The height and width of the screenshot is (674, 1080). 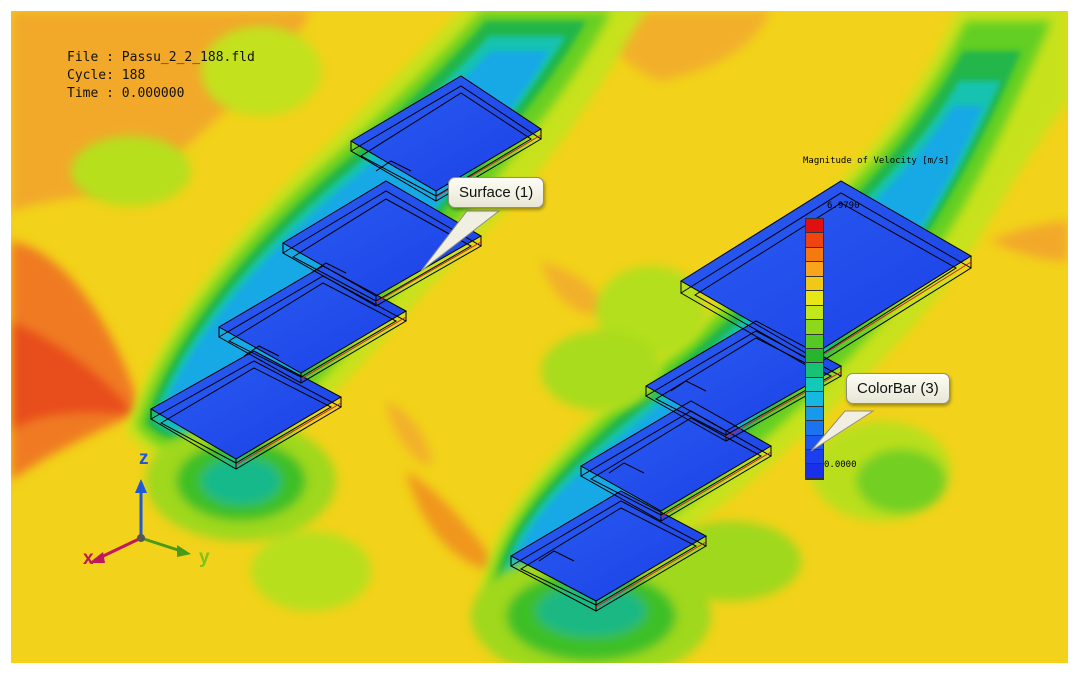 What do you see at coordinates (144, 458) in the screenshot?
I see `z-axis-label: z` at bounding box center [144, 458].